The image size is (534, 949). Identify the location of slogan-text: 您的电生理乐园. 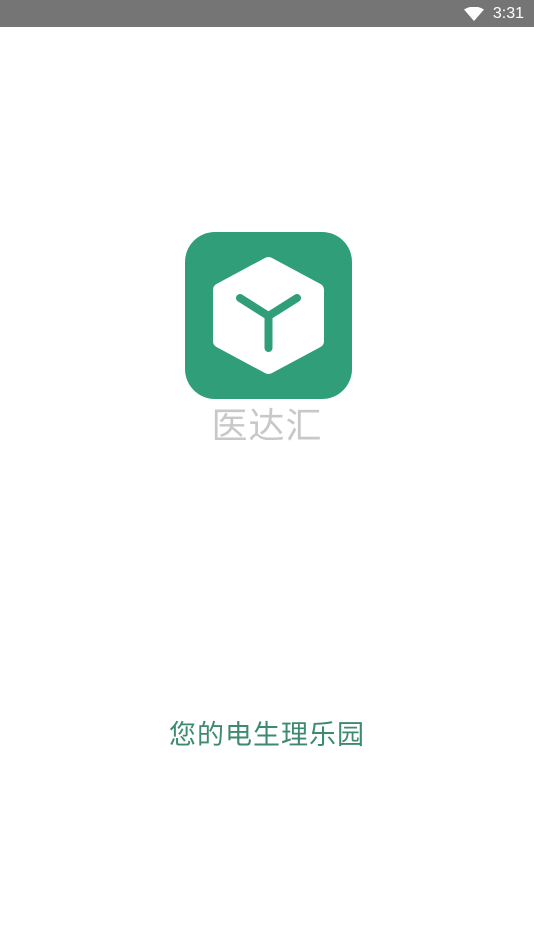
(267, 735).